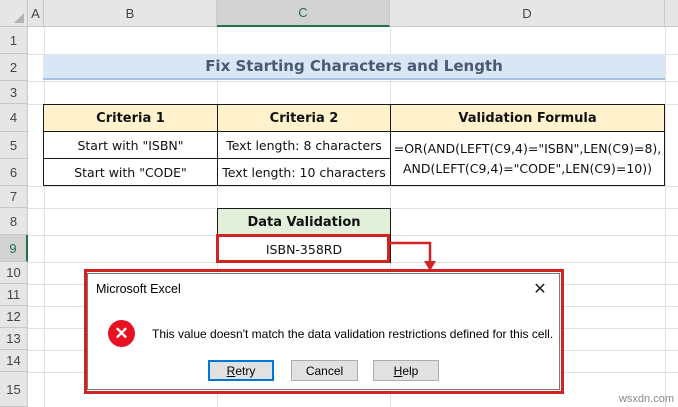 The height and width of the screenshot is (407, 678). What do you see at coordinates (527, 118) in the screenshot?
I see `table-header-validation-formula: Validation Formula` at bounding box center [527, 118].